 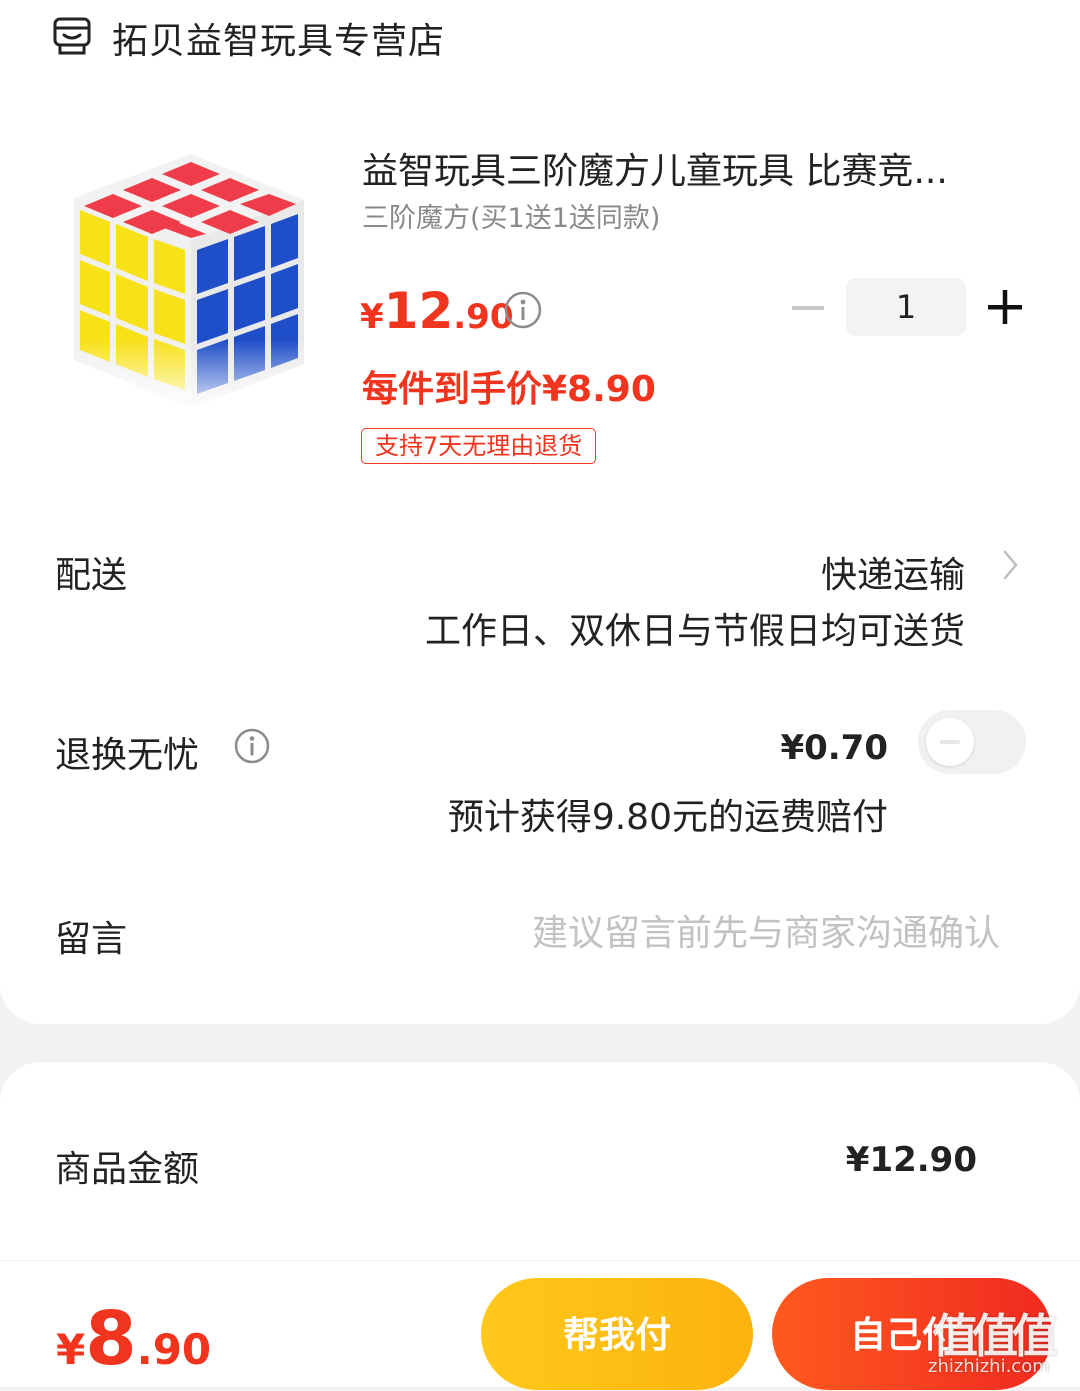 What do you see at coordinates (479, 446) in the screenshot?
I see `return-policy-tag: 支持7天无理由退货` at bounding box center [479, 446].